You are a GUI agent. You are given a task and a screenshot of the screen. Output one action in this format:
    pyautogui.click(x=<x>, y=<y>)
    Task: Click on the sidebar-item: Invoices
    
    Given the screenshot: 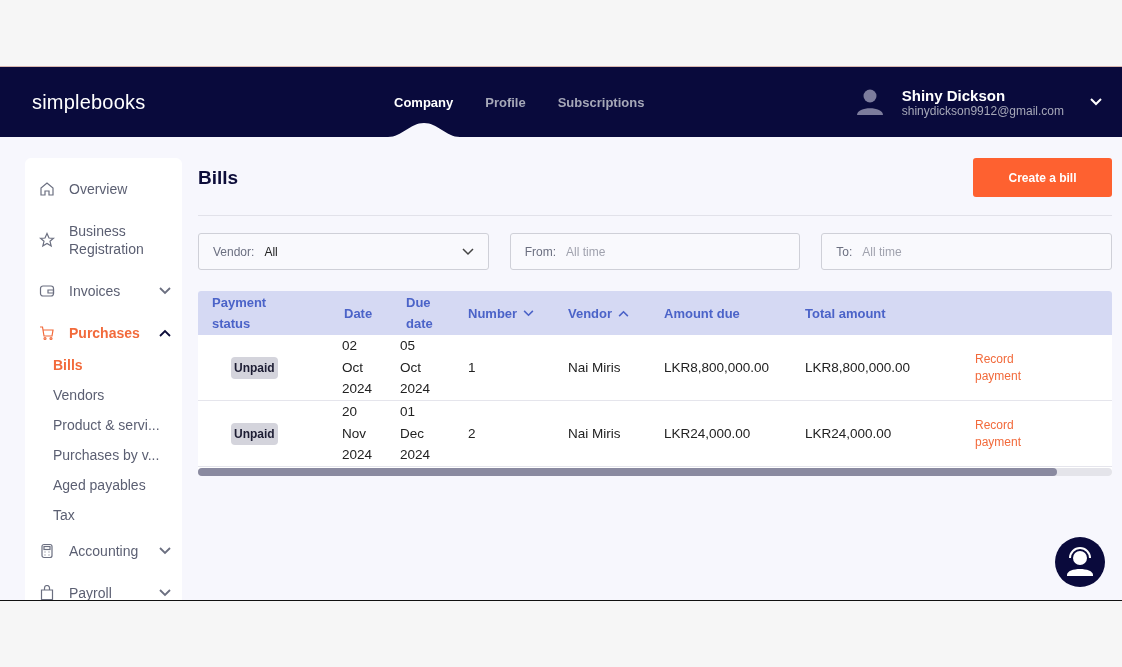 What is the action you would take?
    pyautogui.click(x=103, y=291)
    